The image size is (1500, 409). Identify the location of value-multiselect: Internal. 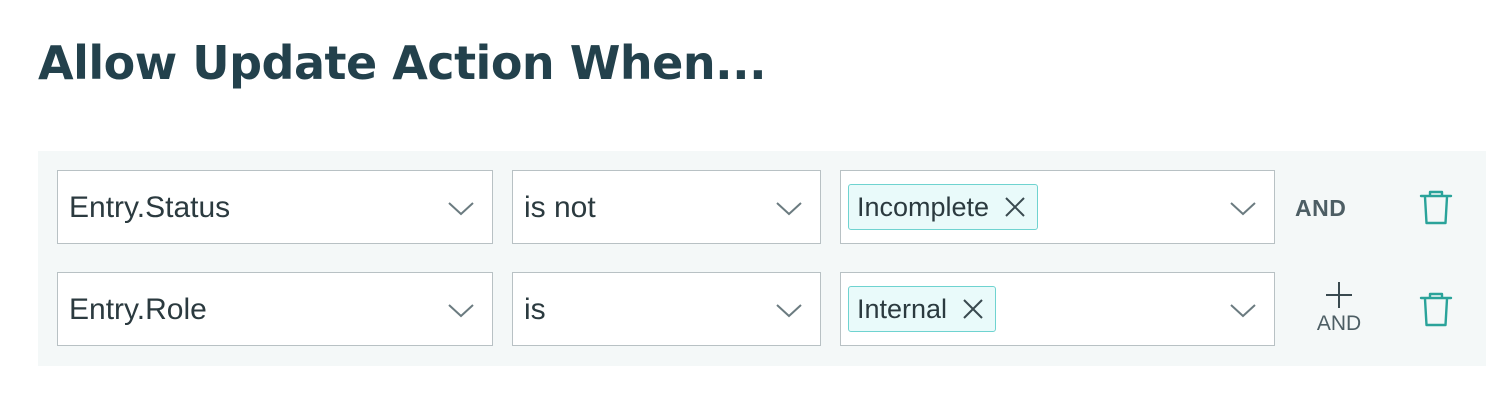
(1057, 309).